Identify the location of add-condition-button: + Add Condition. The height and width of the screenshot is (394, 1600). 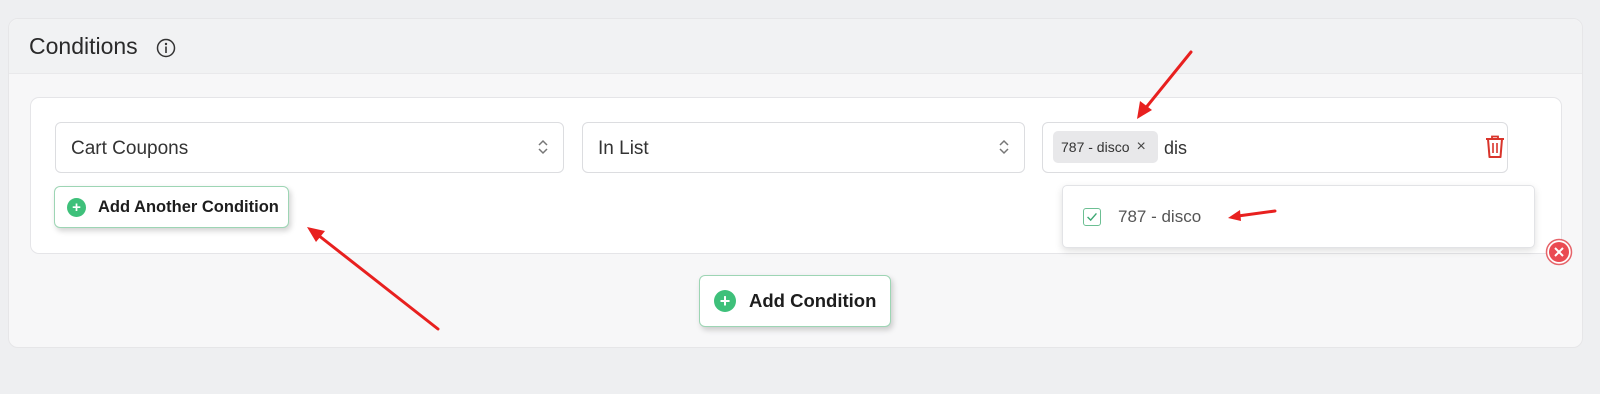
(795, 301).